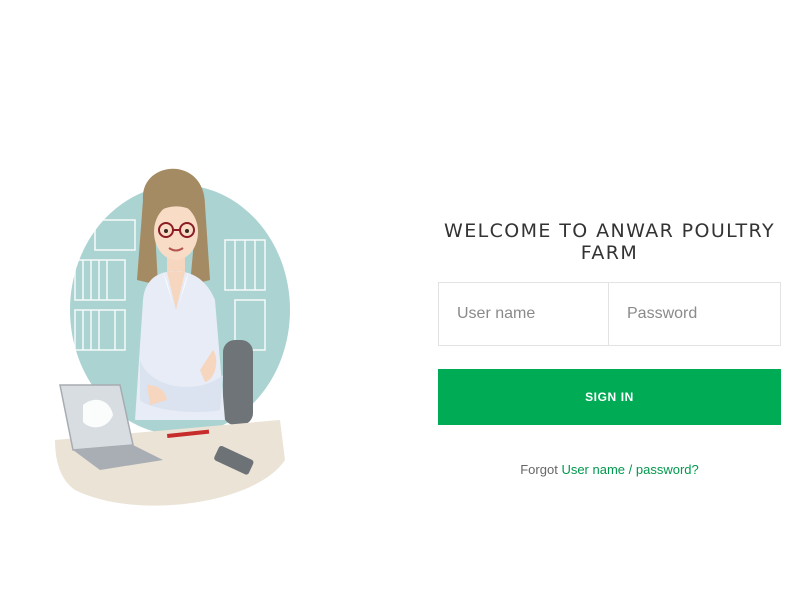  I want to click on password-input, so click(694, 314).